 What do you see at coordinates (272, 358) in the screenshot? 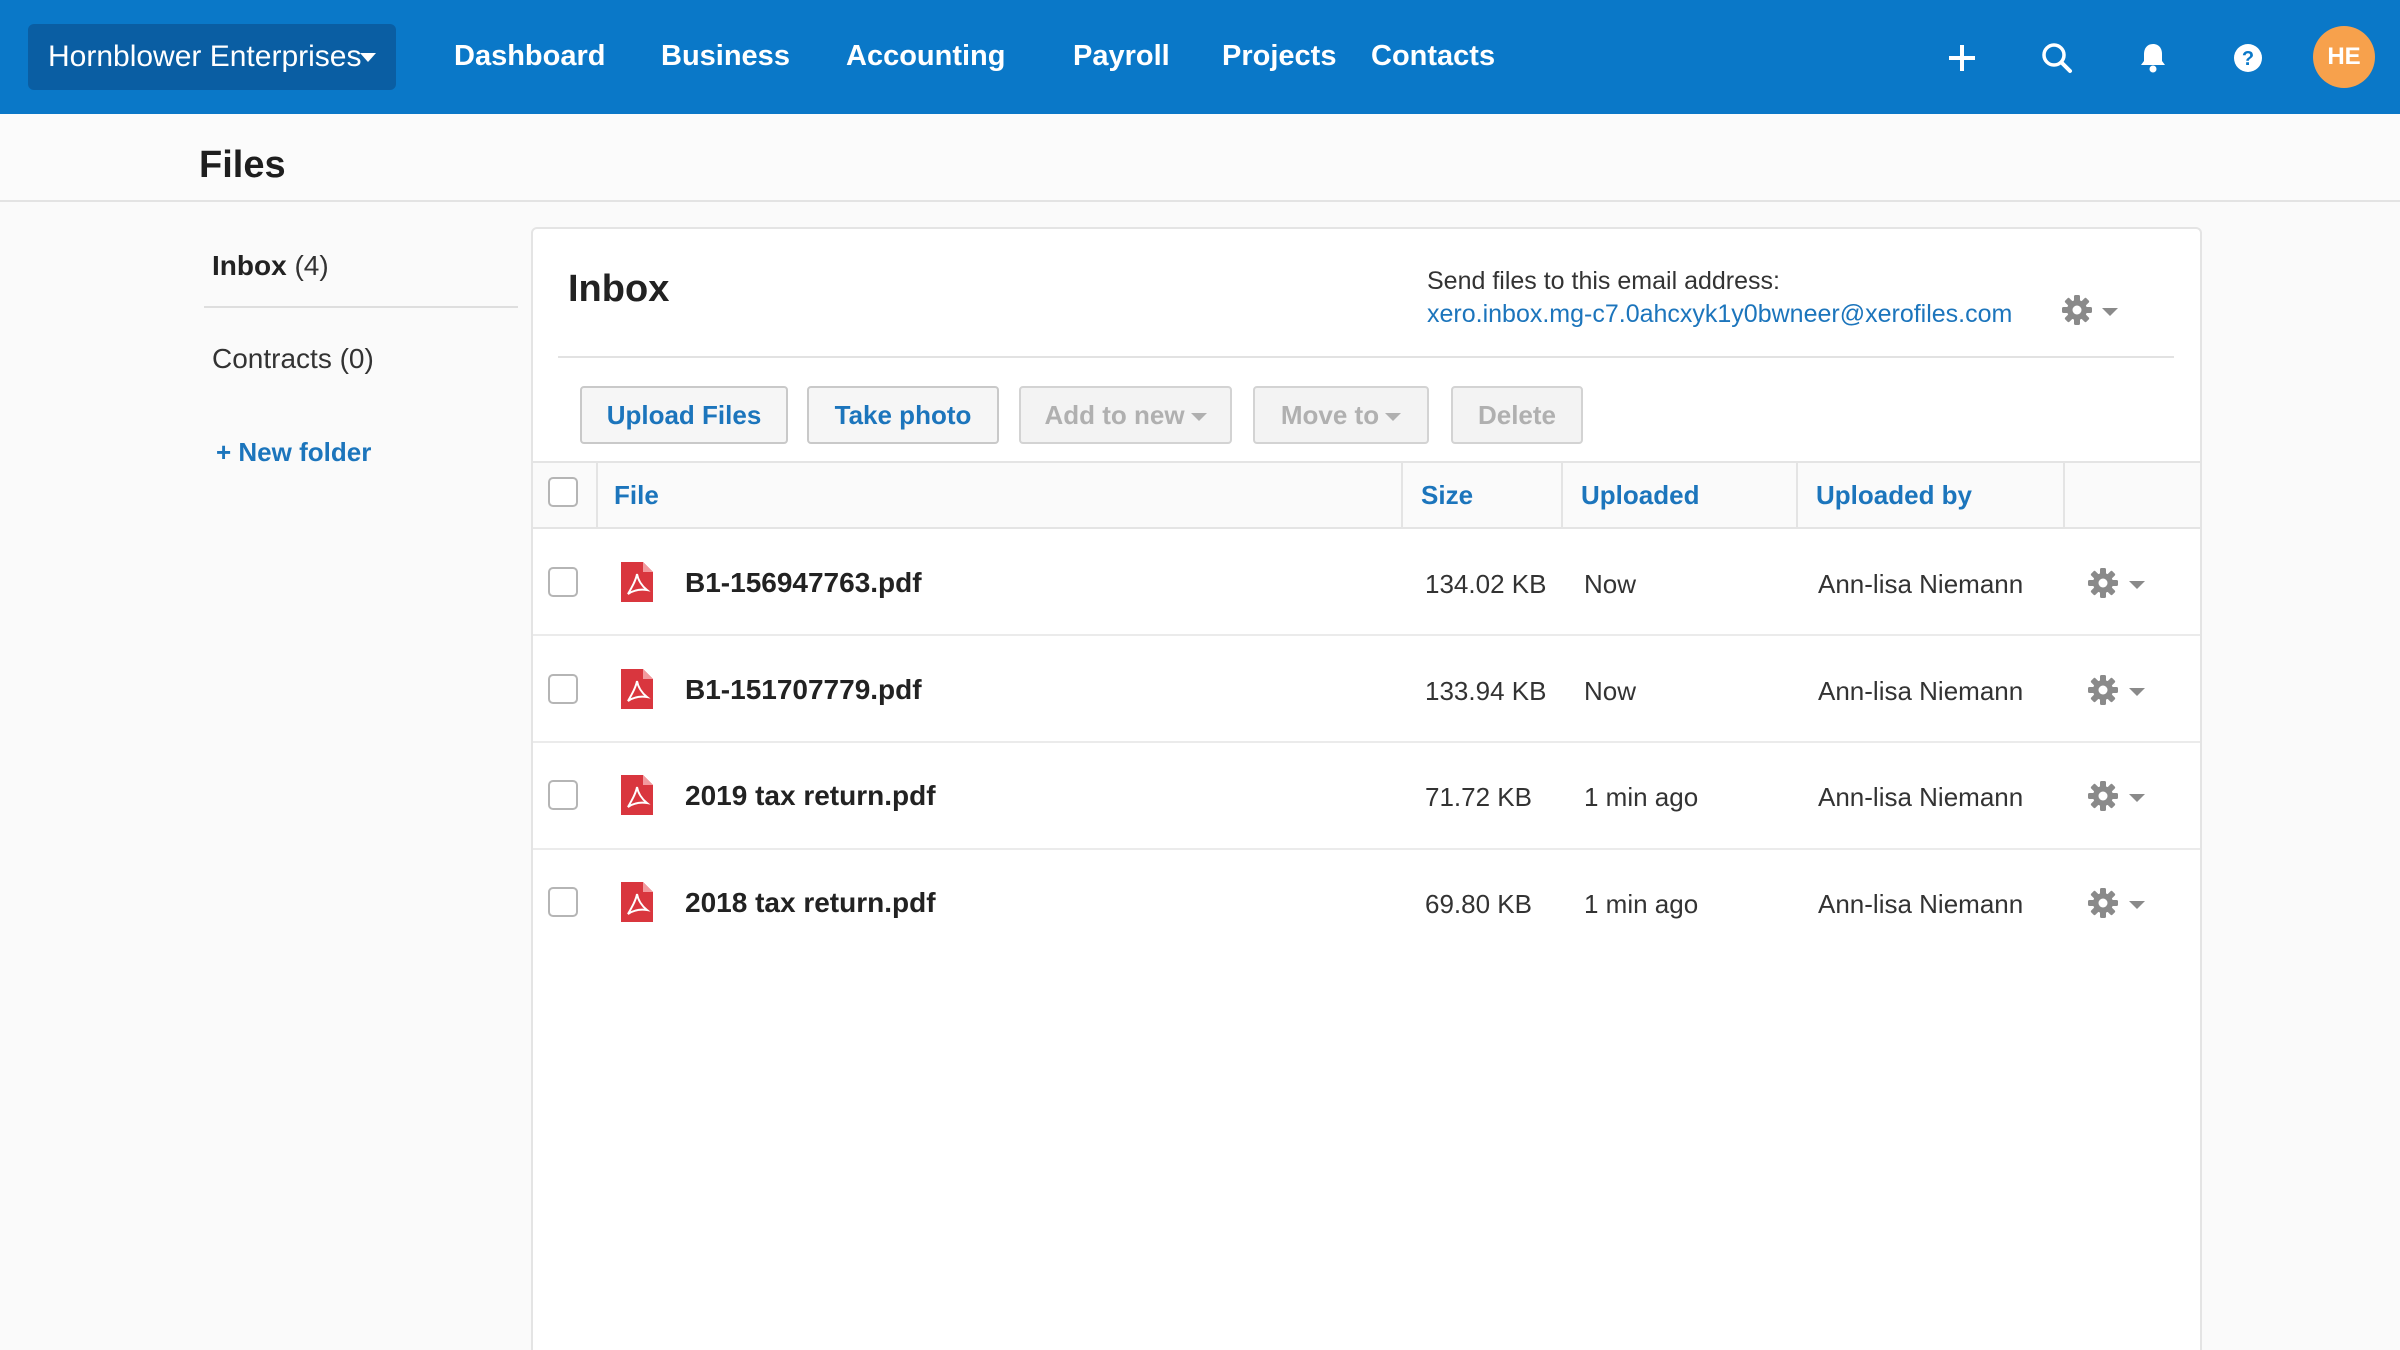
I see `folder-name: Contracts` at bounding box center [272, 358].